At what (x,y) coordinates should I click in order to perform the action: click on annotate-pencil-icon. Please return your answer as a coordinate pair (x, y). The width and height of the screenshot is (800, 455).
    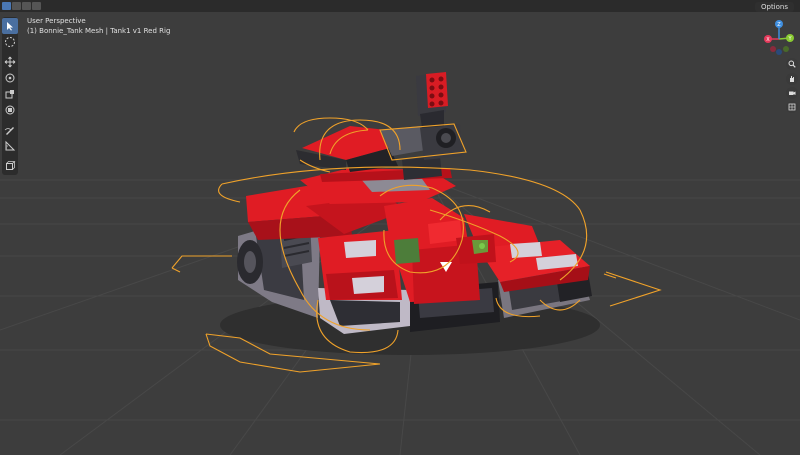
    Looking at the image, I should click on (9, 131).